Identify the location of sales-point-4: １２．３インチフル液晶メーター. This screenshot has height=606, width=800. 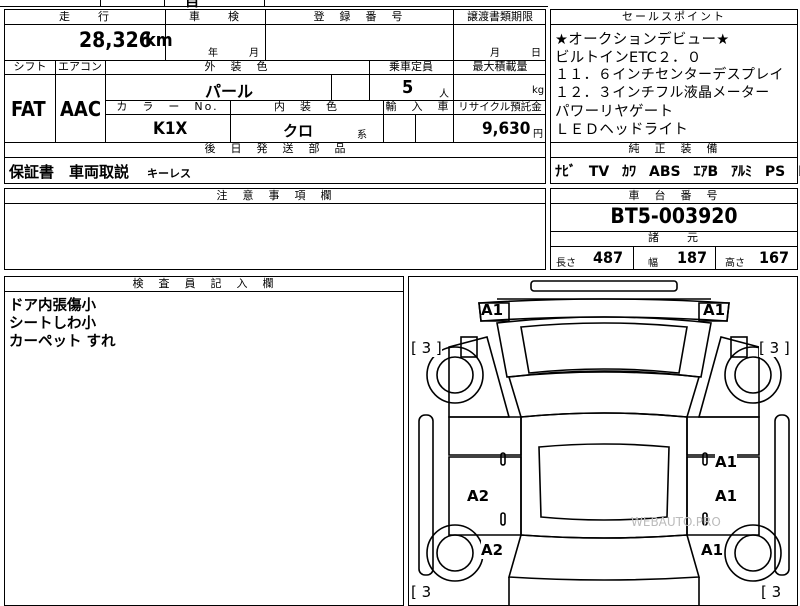
(662, 93).